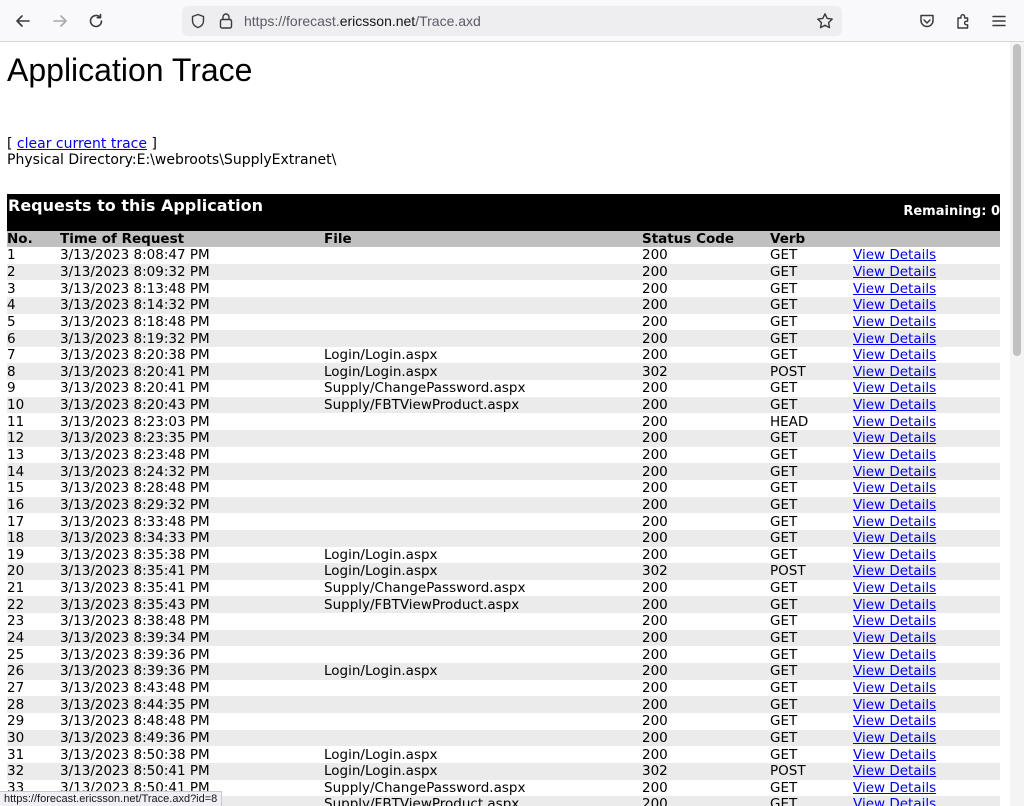  I want to click on clear-current-trace-link: clear current trace, so click(82, 144).